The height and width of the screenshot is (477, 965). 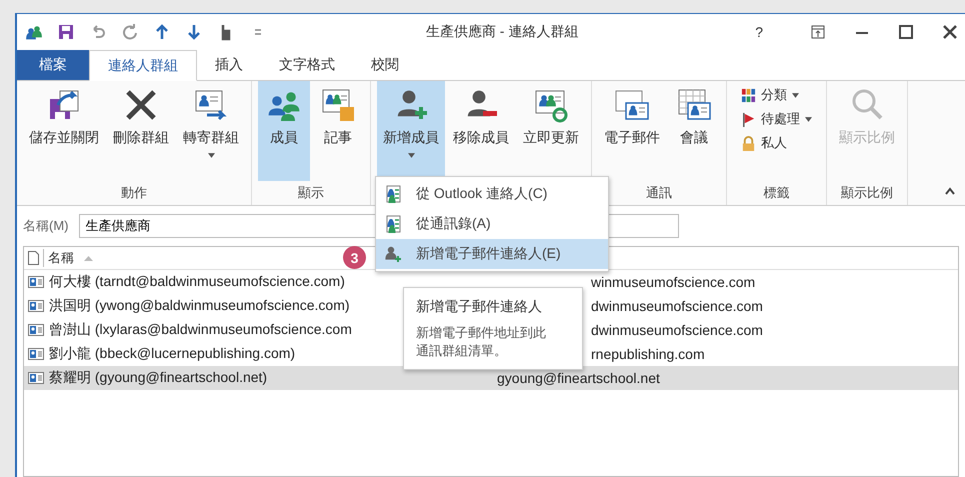 What do you see at coordinates (88, 258) in the screenshot?
I see `sort-icon` at bounding box center [88, 258].